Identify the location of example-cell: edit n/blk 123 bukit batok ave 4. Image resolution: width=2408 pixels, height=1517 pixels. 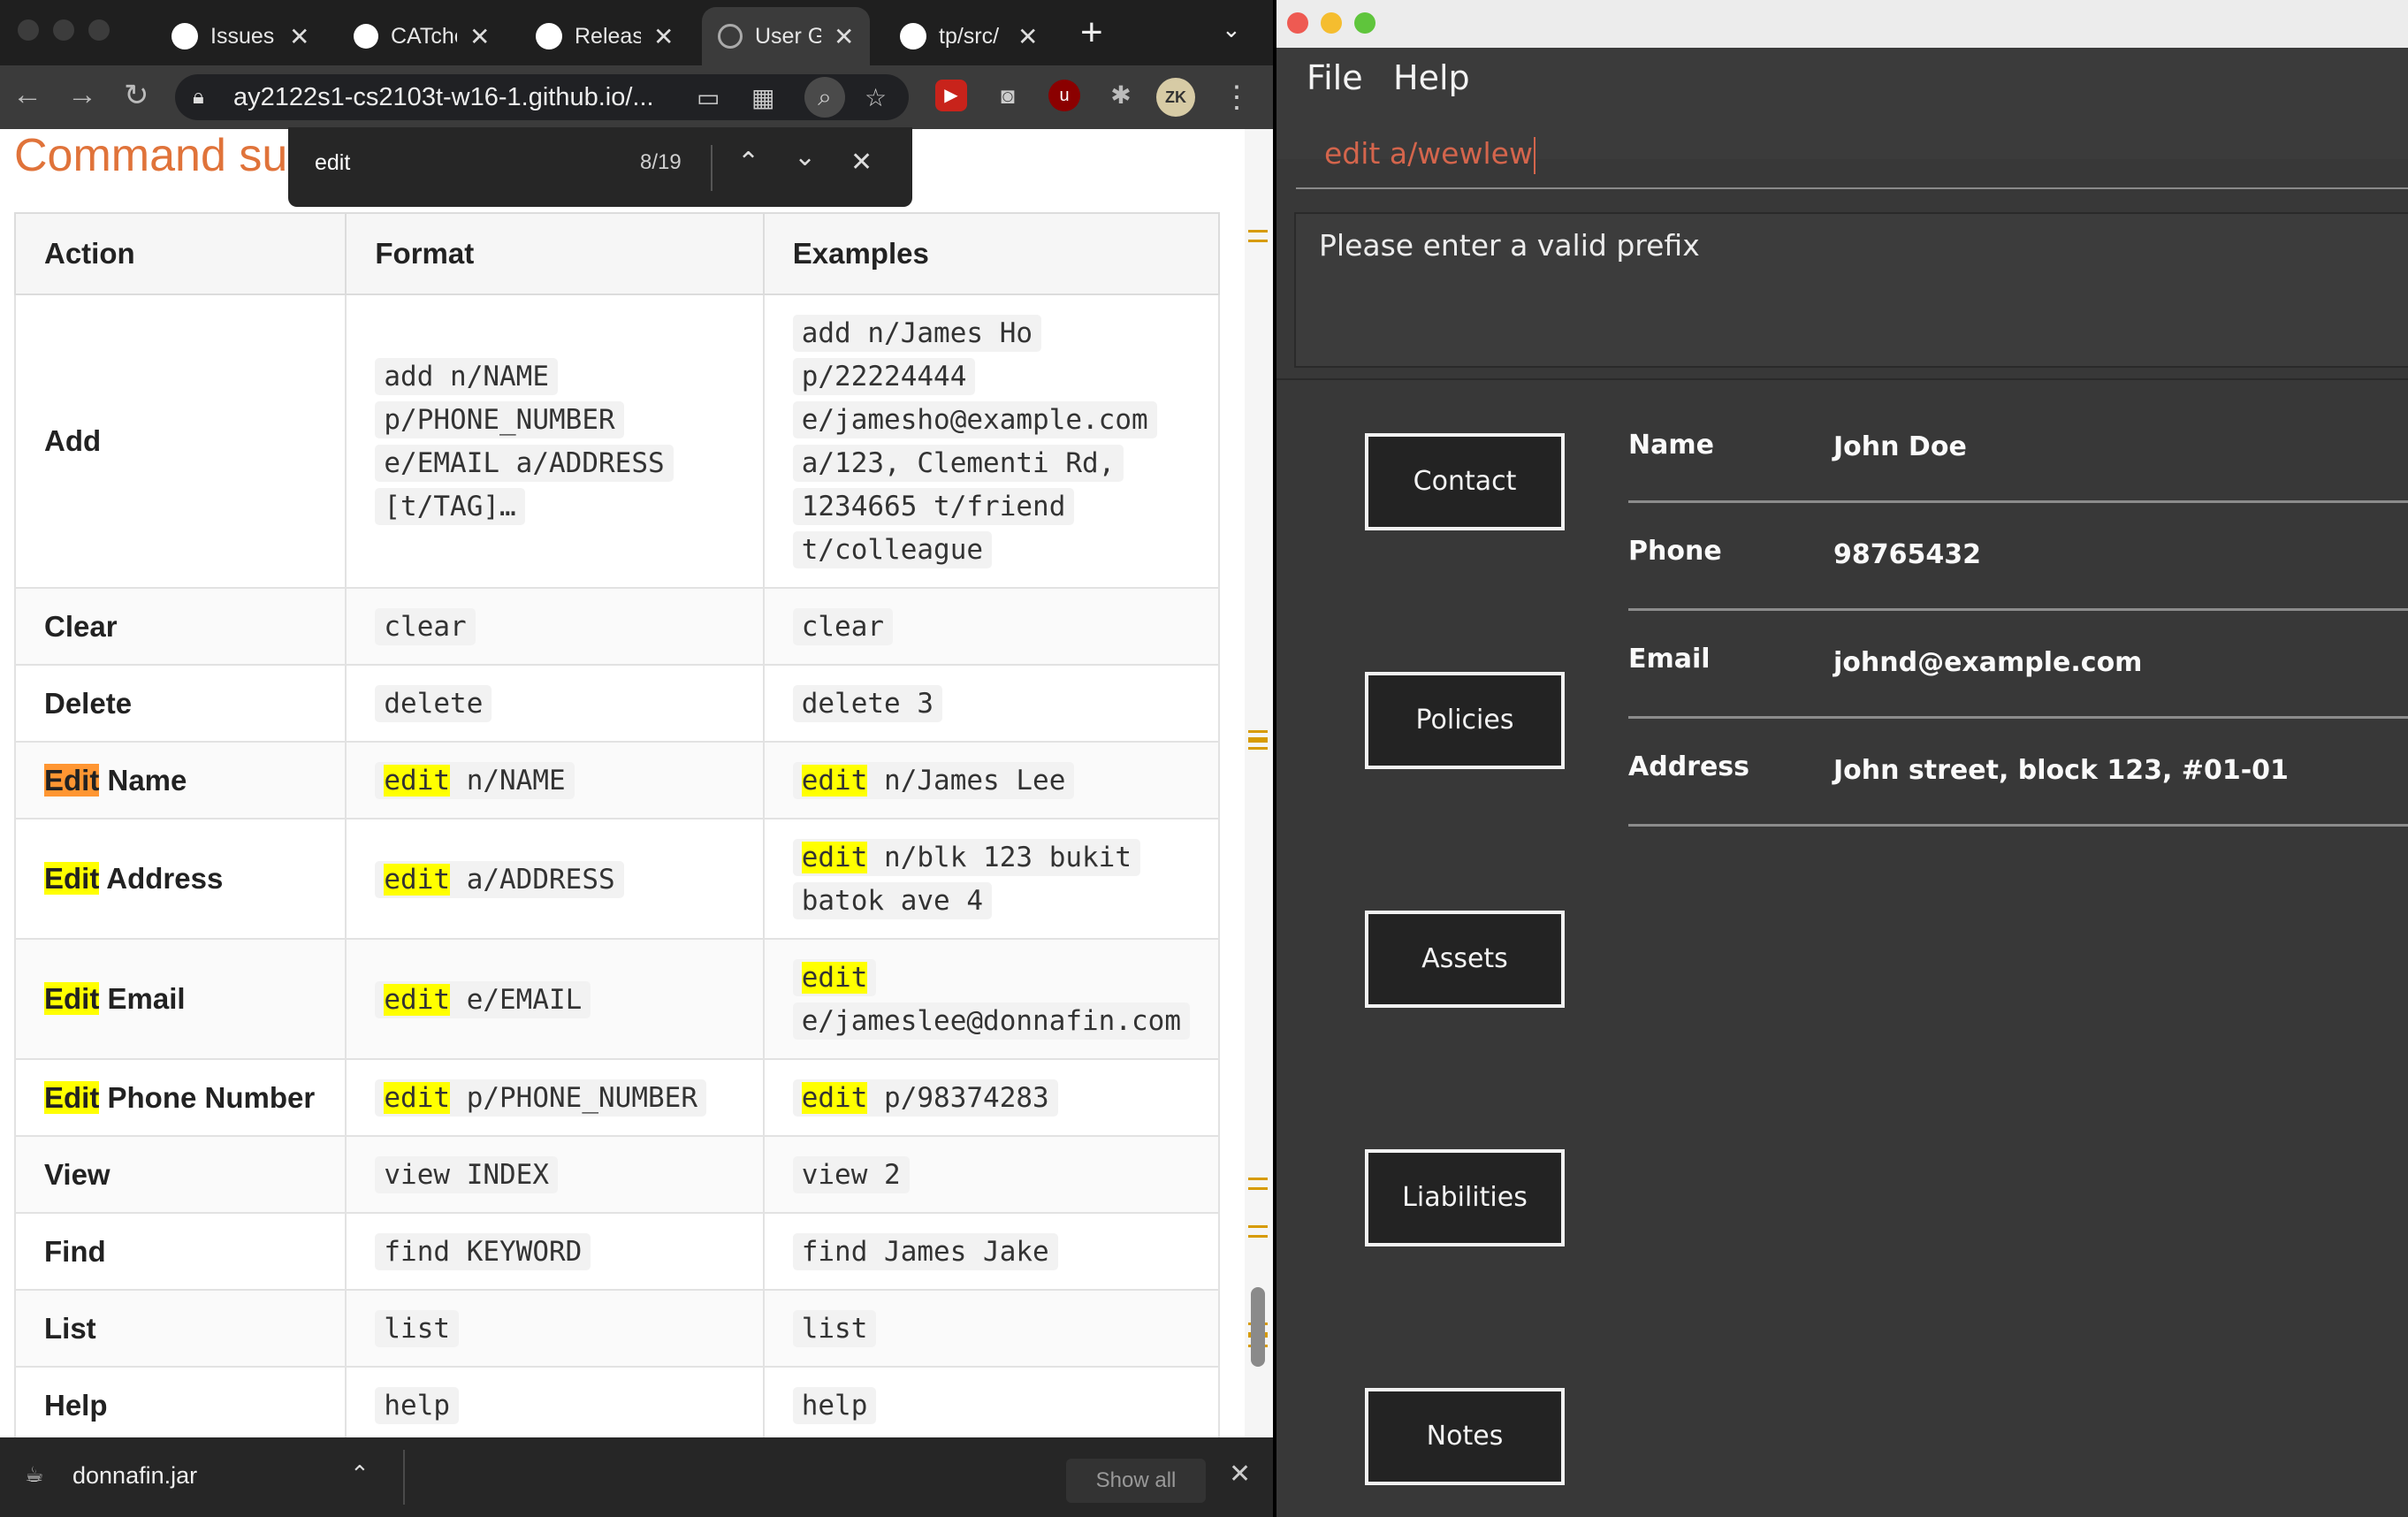
(991, 879).